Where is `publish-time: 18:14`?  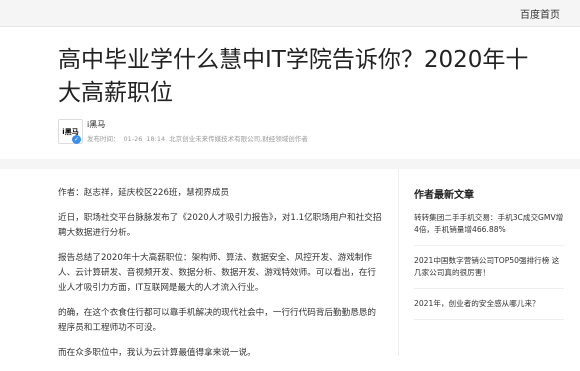 publish-time: 18:14 is located at coordinates (156, 139).